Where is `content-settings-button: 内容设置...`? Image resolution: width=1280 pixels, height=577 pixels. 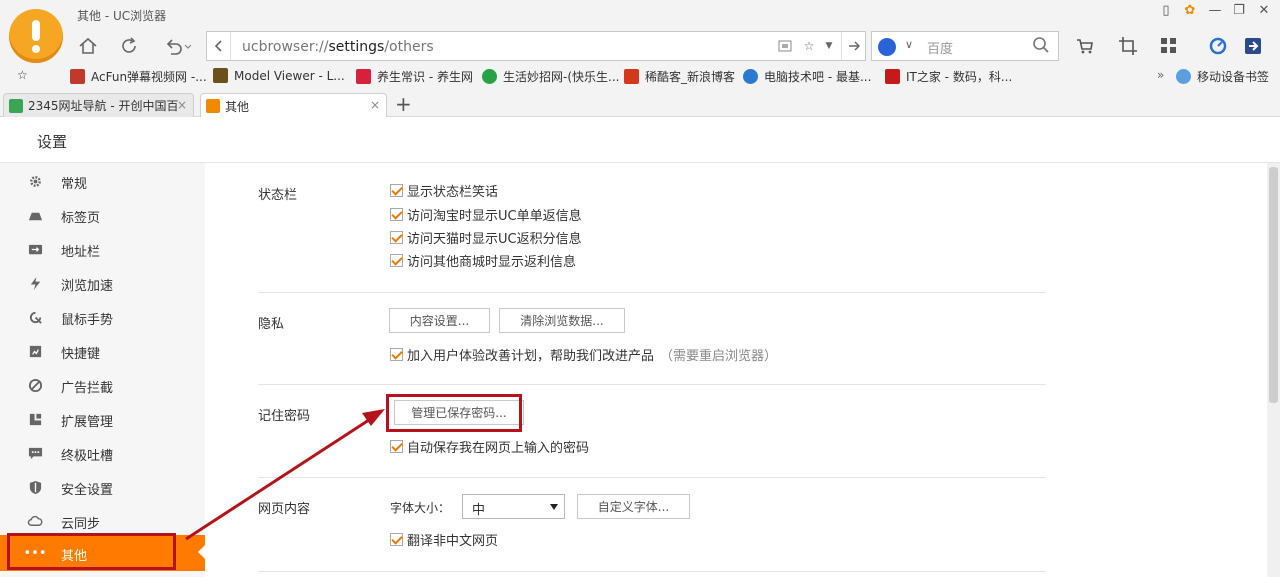
content-settings-button: 内容设置... is located at coordinates (439, 320).